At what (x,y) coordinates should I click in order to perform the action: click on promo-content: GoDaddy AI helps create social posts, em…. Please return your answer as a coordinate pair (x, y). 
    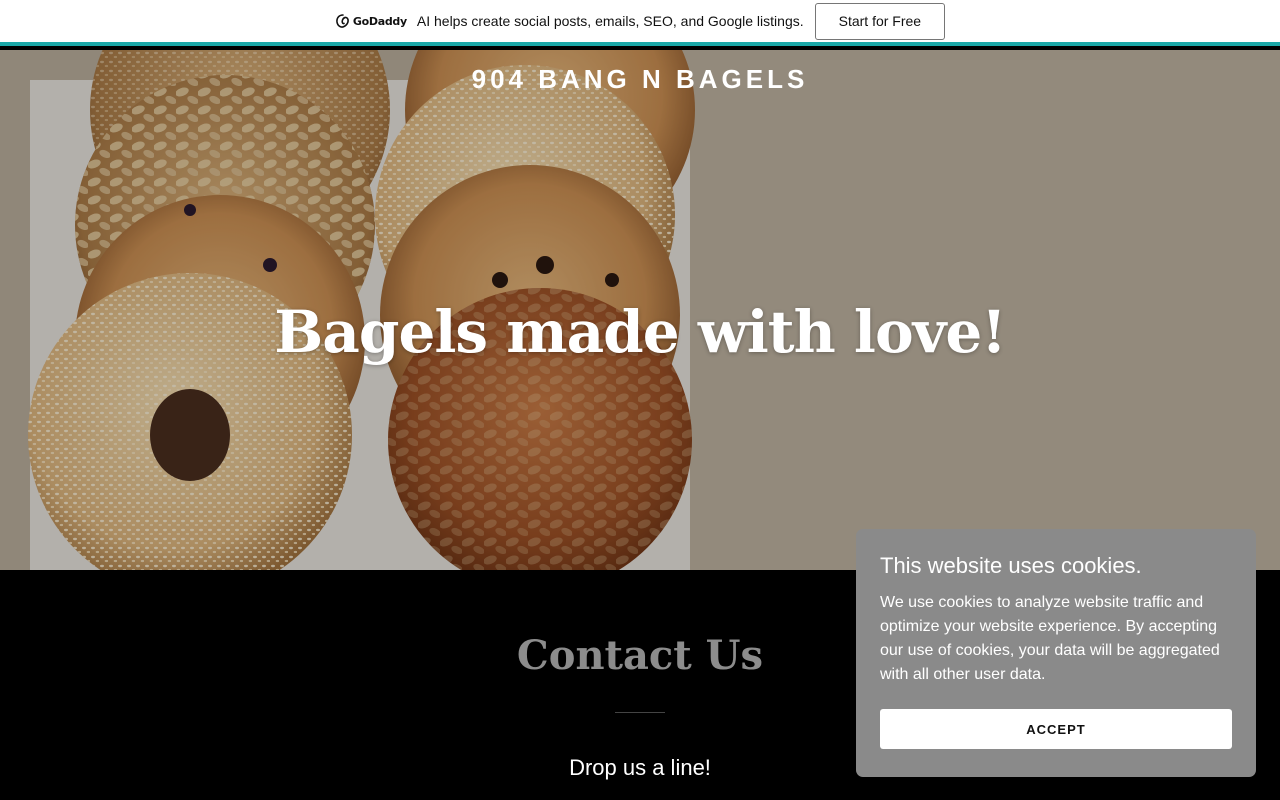
    Looking at the image, I should click on (640, 22).